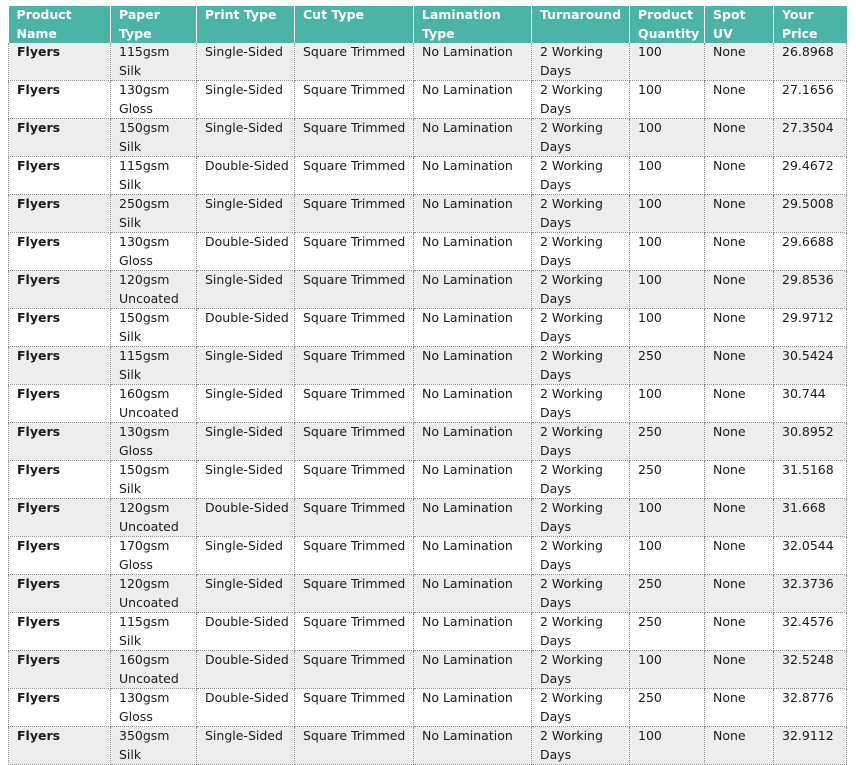  What do you see at coordinates (153, 669) in the screenshot?
I see `paper-type-cell: 160gsm Uncoated` at bounding box center [153, 669].